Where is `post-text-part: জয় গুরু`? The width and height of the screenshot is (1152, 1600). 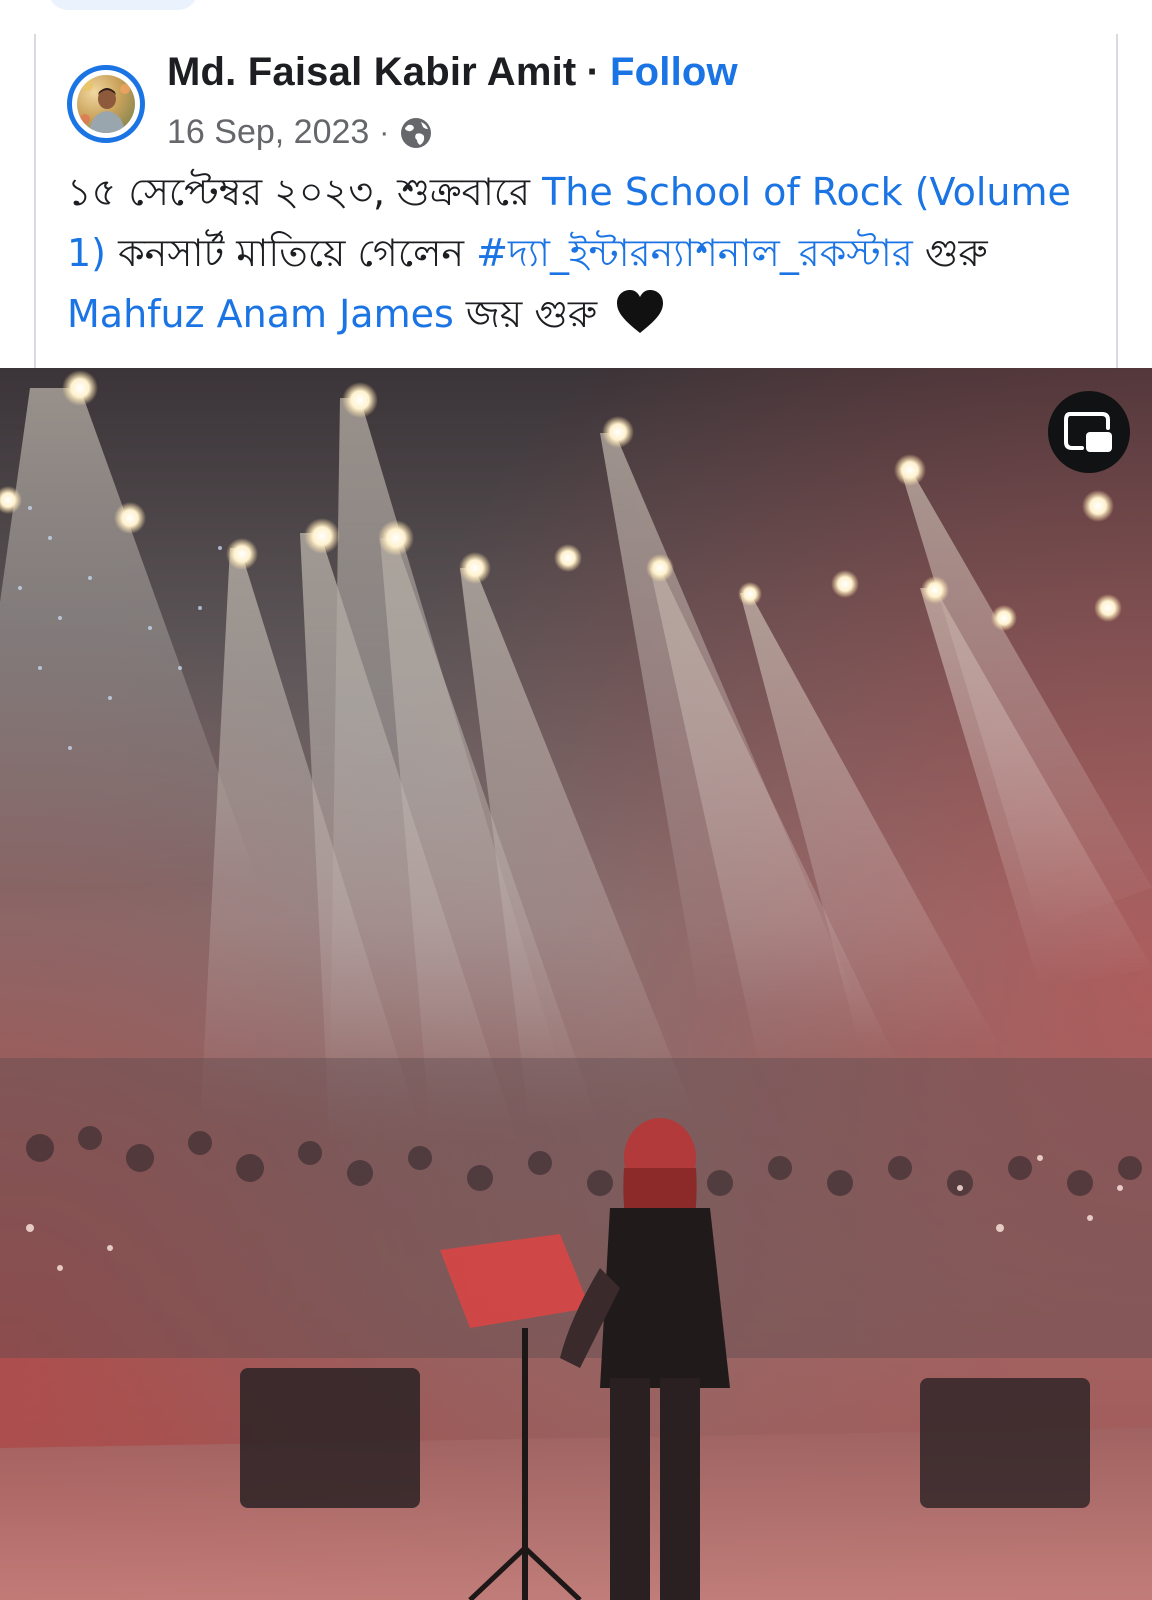
post-text-part: জয় গুরু is located at coordinates (531, 314).